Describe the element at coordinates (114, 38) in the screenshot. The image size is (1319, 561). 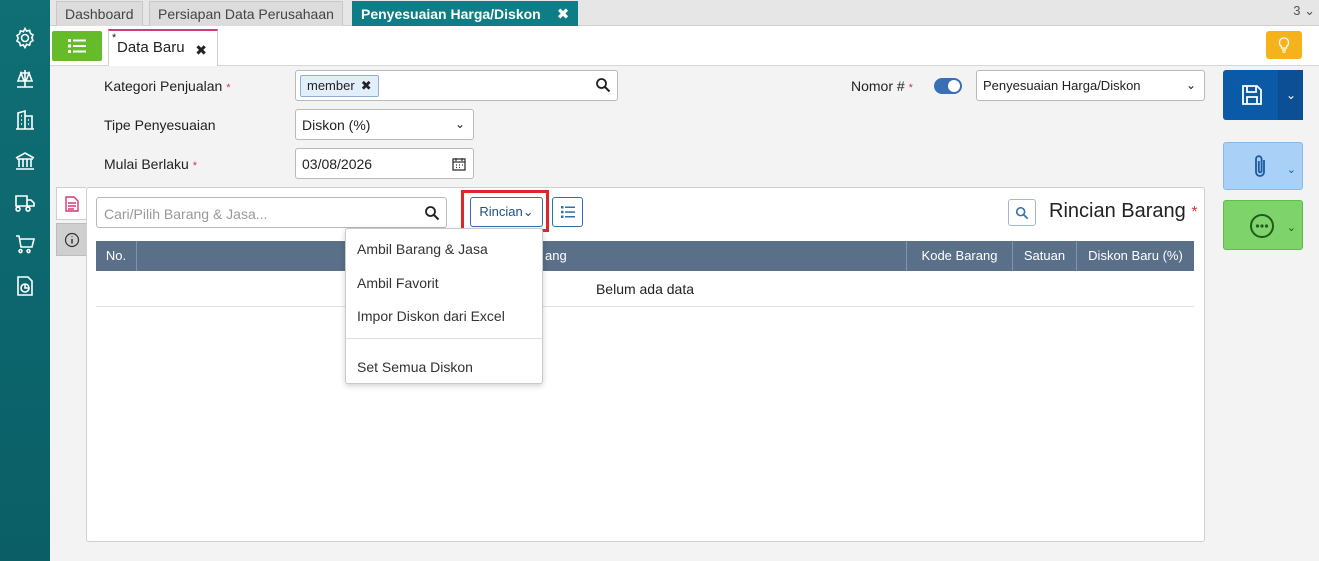
I see `unsaved-marker: *` at that location.